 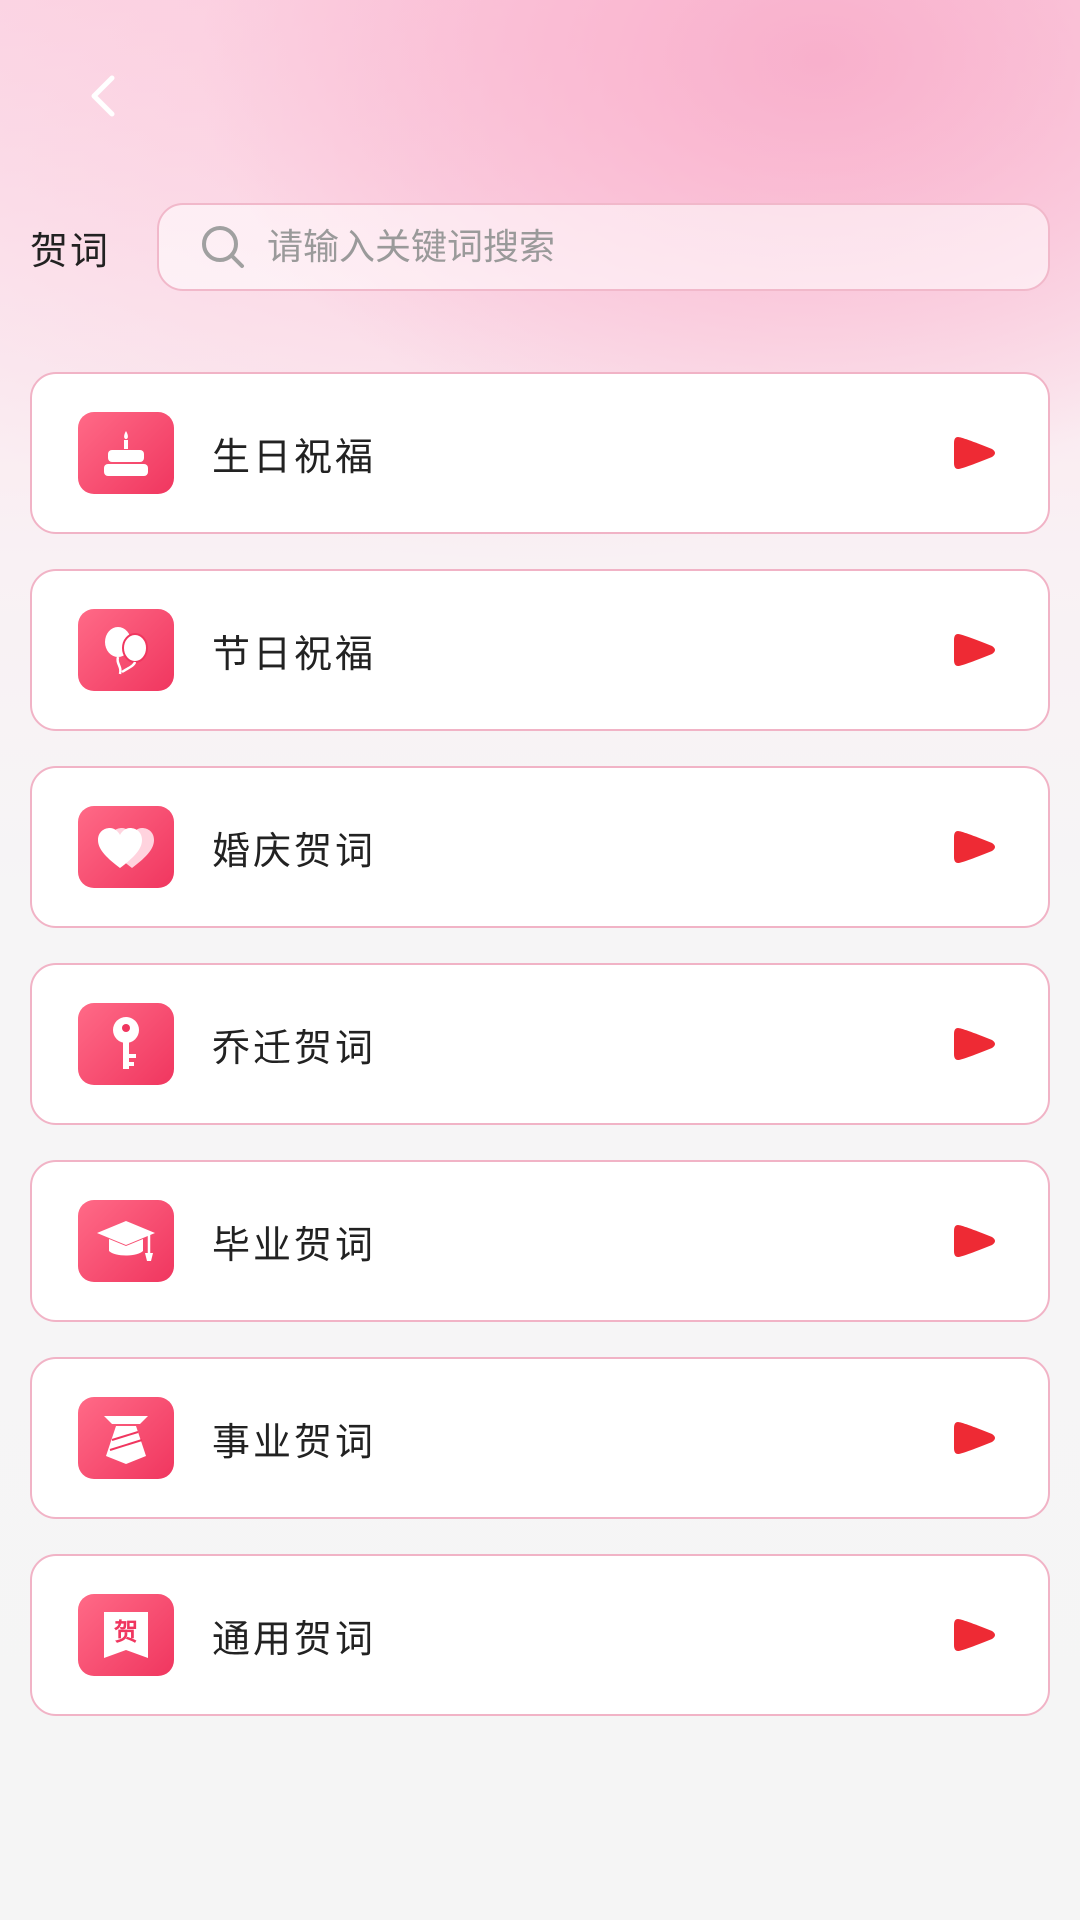 I want to click on balloons-icon, so click(x=126, y=650).